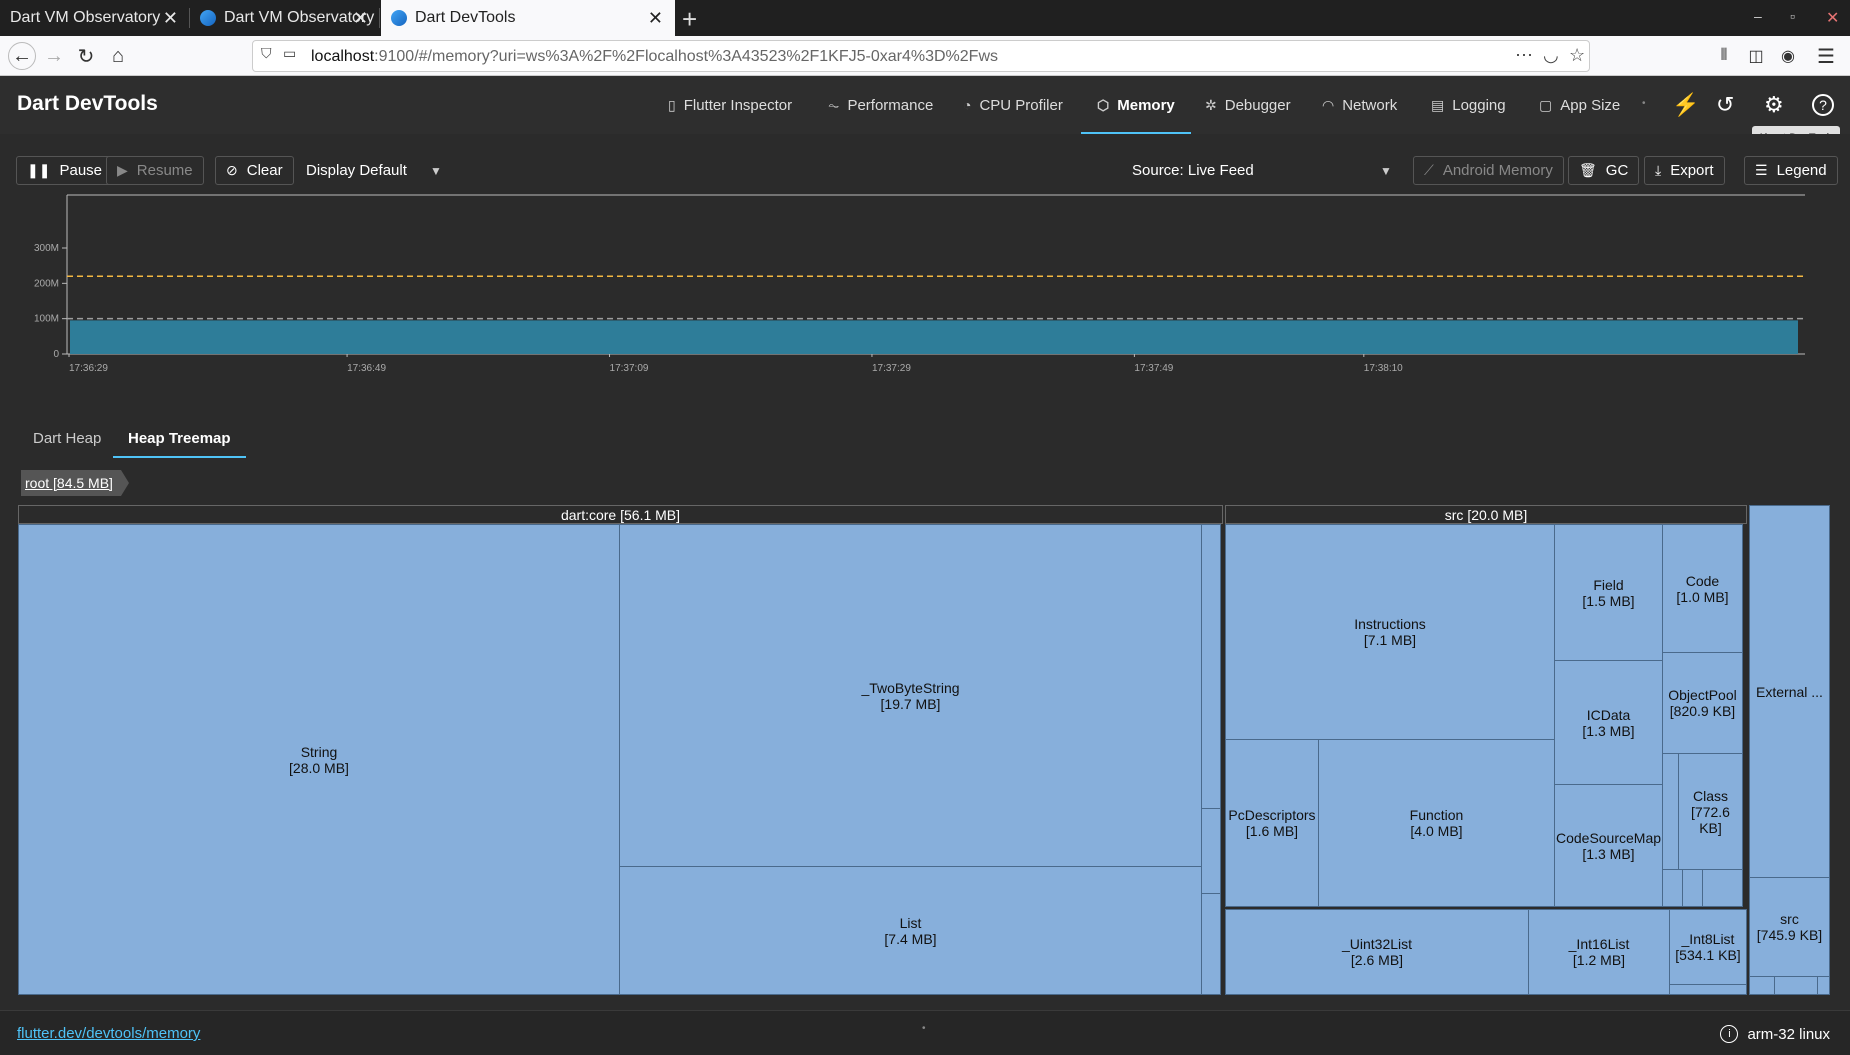 Image resolution: width=1850 pixels, height=1055 pixels. I want to click on gc-button: 🗑 GC, so click(1604, 170).